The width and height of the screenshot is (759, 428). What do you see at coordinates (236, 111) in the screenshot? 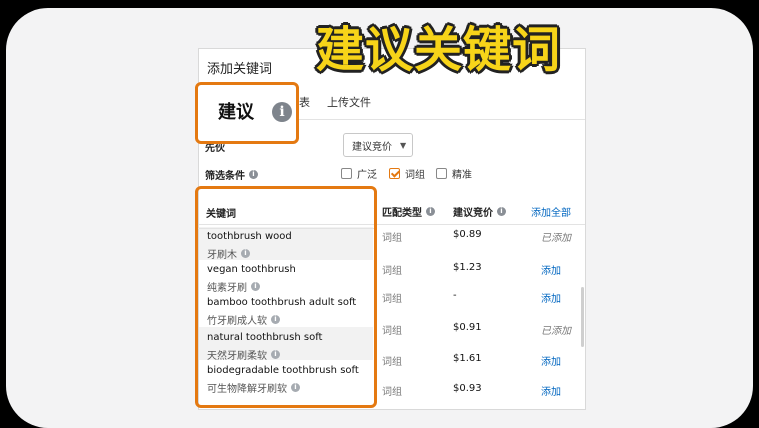
I see `tab-suggested: 建议` at bounding box center [236, 111].